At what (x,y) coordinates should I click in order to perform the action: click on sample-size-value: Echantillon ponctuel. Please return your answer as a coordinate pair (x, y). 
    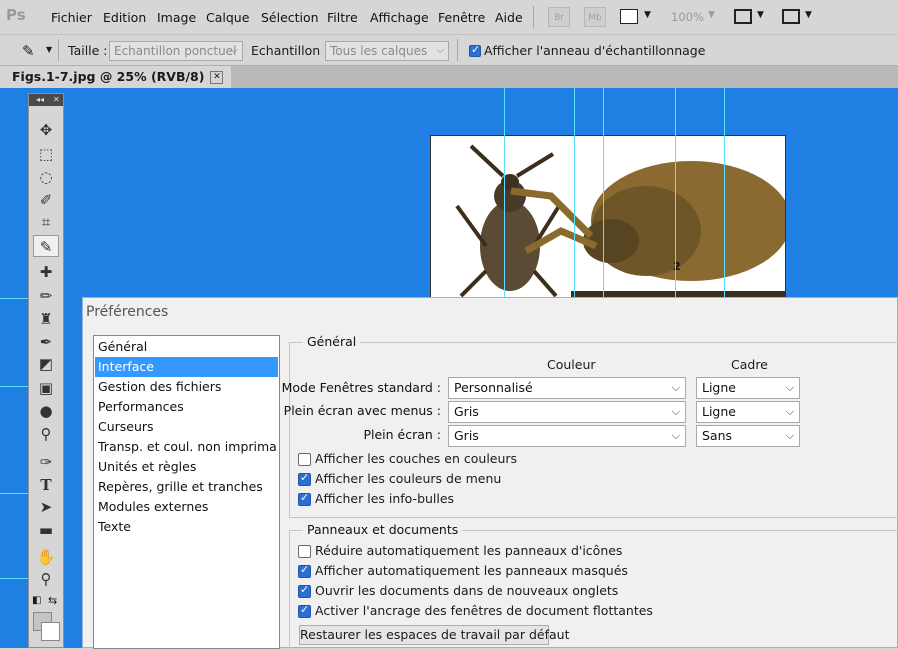
    Looking at the image, I should click on (175, 51).